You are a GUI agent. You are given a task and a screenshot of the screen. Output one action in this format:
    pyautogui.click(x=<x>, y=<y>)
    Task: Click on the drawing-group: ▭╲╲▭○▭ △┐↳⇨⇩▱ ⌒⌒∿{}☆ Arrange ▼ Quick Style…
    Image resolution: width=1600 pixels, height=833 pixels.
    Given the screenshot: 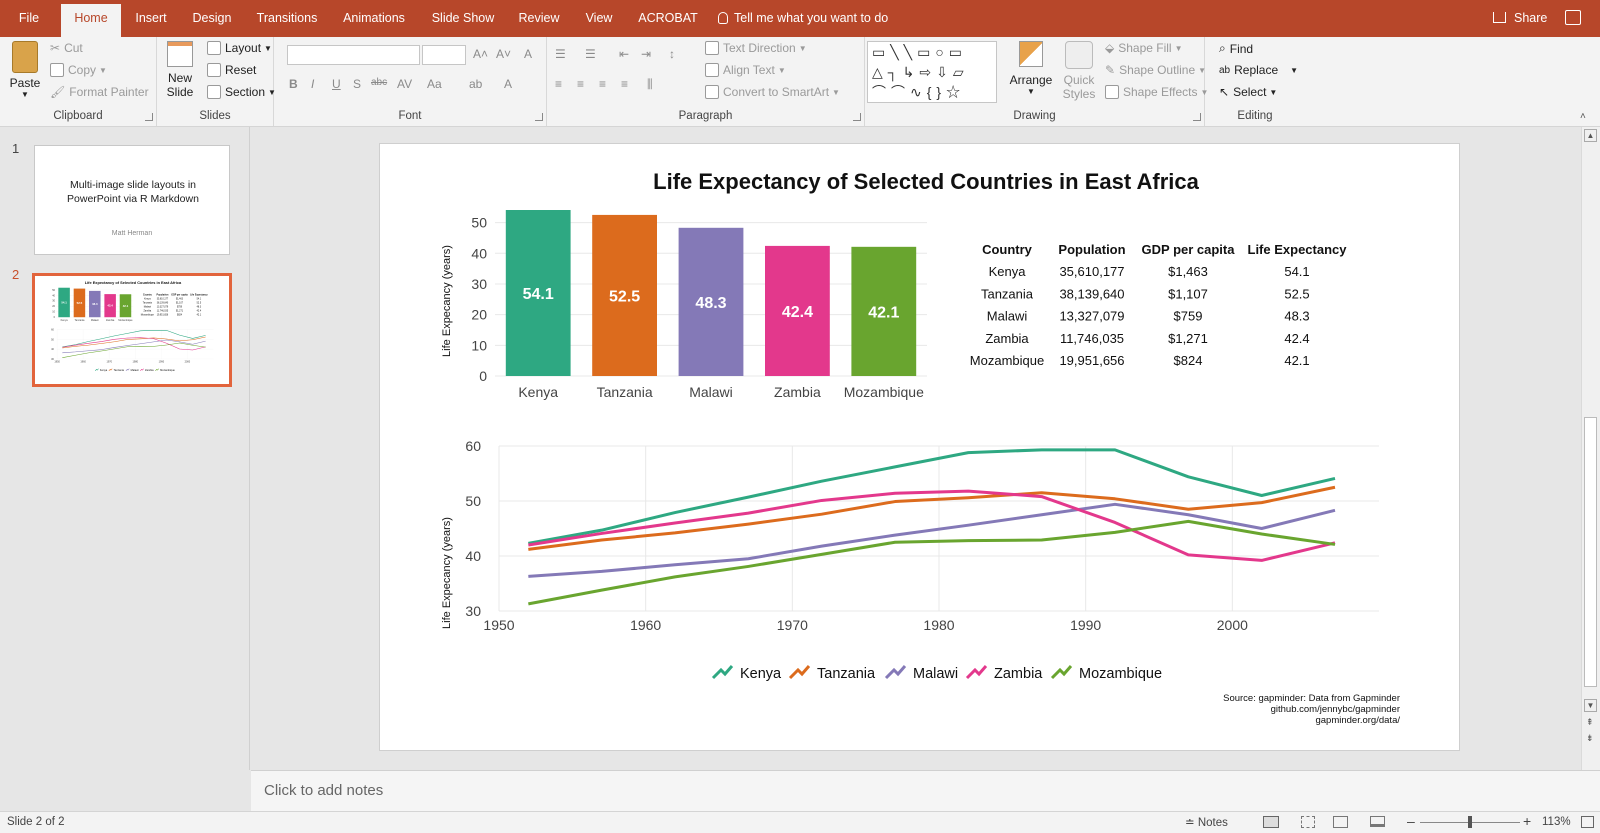 What is the action you would take?
    pyautogui.click(x=1036, y=81)
    